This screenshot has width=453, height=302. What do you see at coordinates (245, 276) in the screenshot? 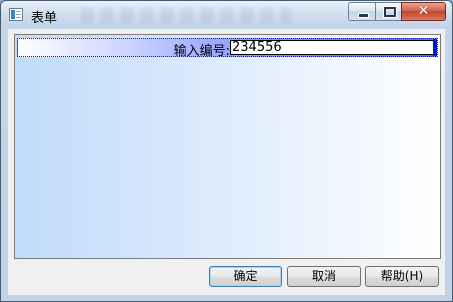
I see `ok-button: 确定` at bounding box center [245, 276].